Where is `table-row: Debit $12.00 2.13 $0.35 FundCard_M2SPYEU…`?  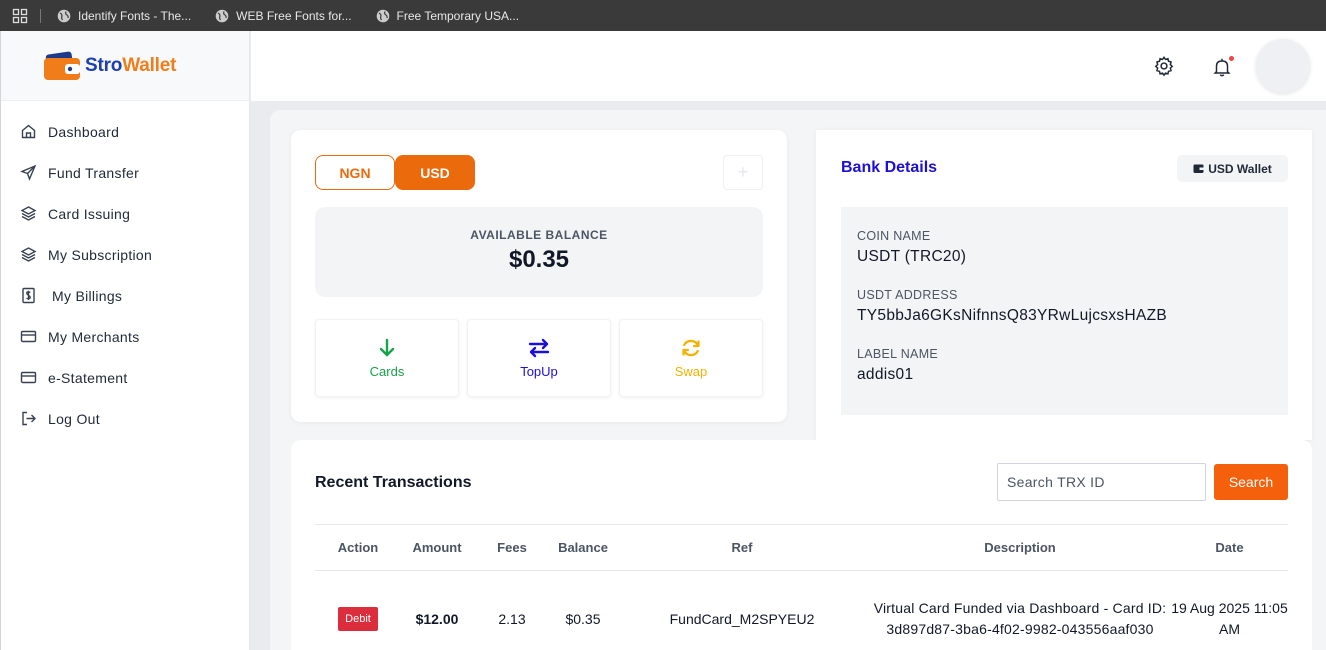 table-row: Debit $12.00 2.13 $0.35 FundCard_M2SPYEU… is located at coordinates (801, 610).